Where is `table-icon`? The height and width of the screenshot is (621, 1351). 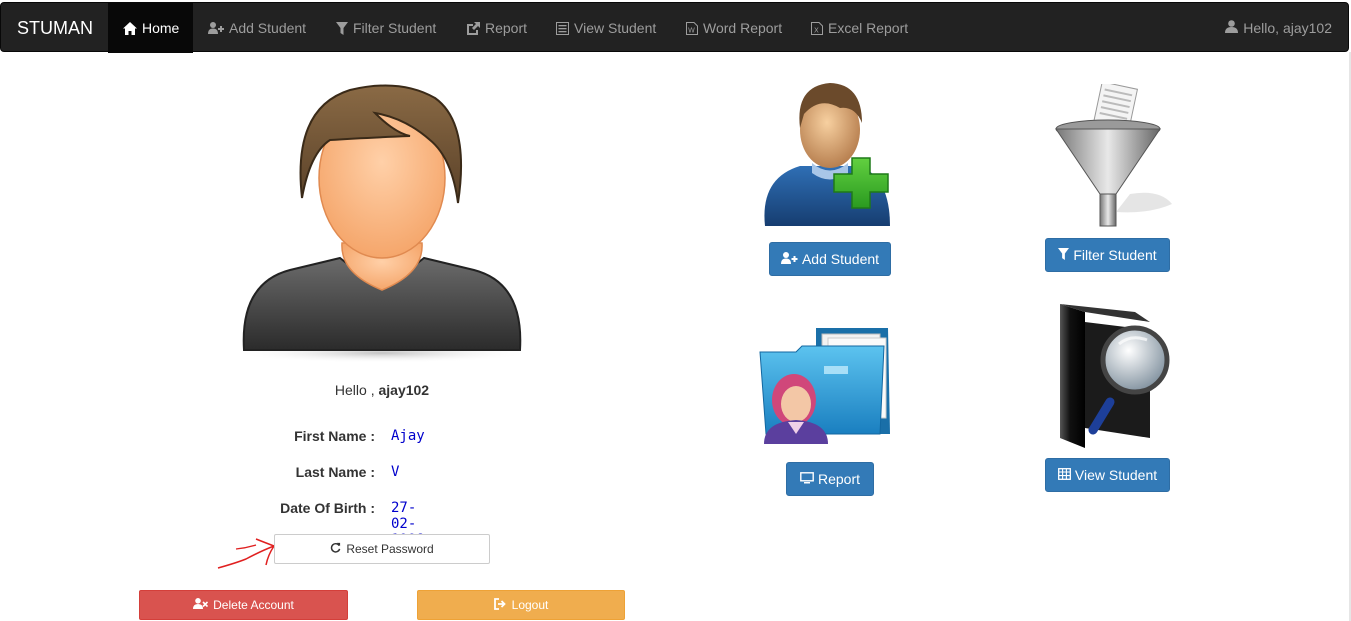
table-icon is located at coordinates (1064, 475).